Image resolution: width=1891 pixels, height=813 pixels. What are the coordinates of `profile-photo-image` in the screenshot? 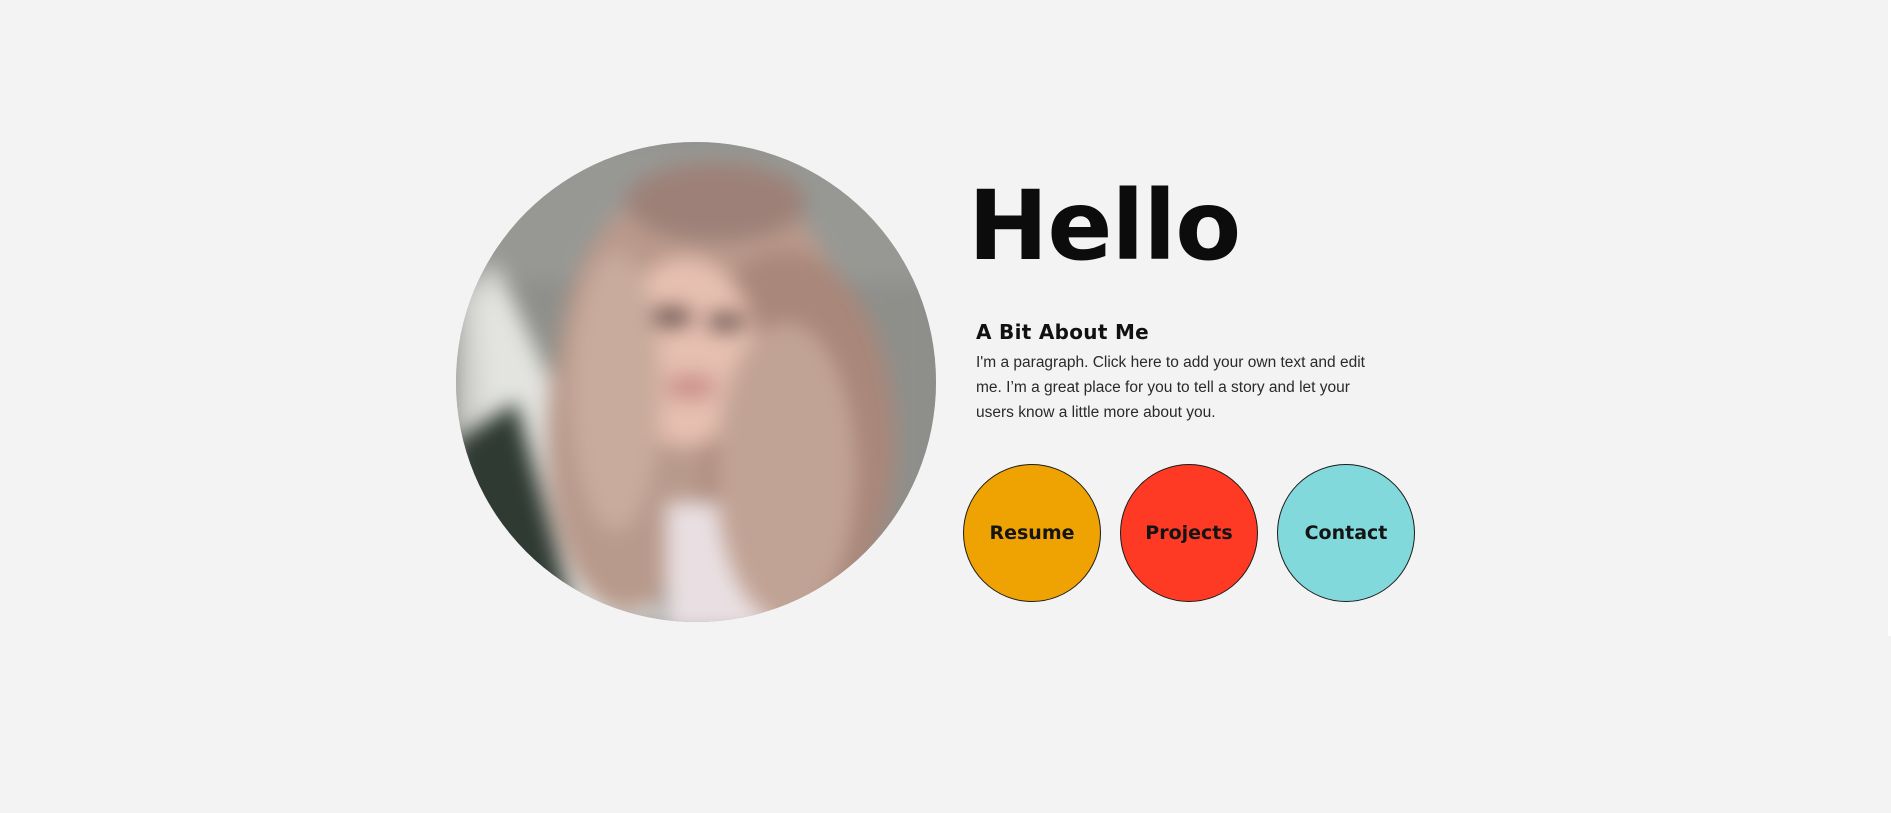 It's located at (696, 382).